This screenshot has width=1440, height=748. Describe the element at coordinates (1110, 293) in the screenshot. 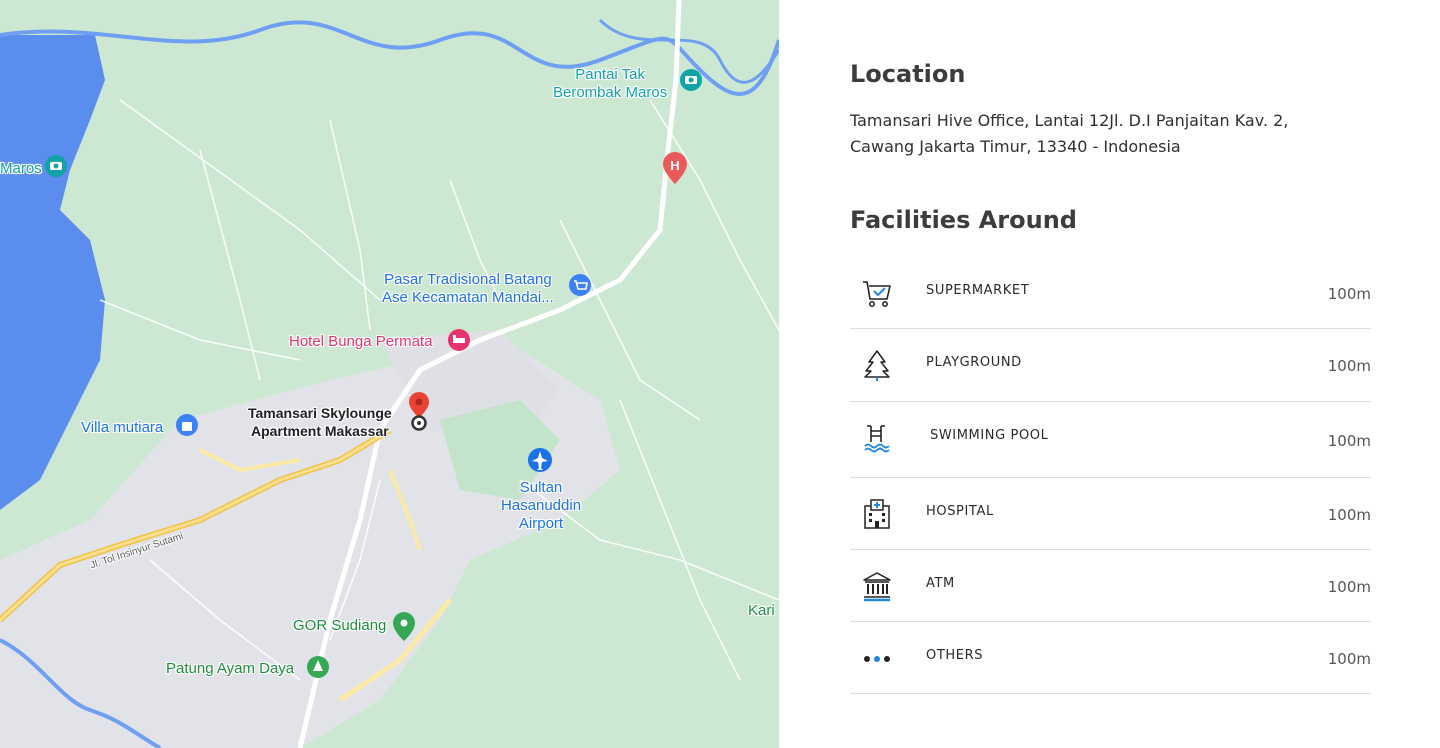

I see `facility-row-supermarket: SUPERMARKET 100m` at that location.